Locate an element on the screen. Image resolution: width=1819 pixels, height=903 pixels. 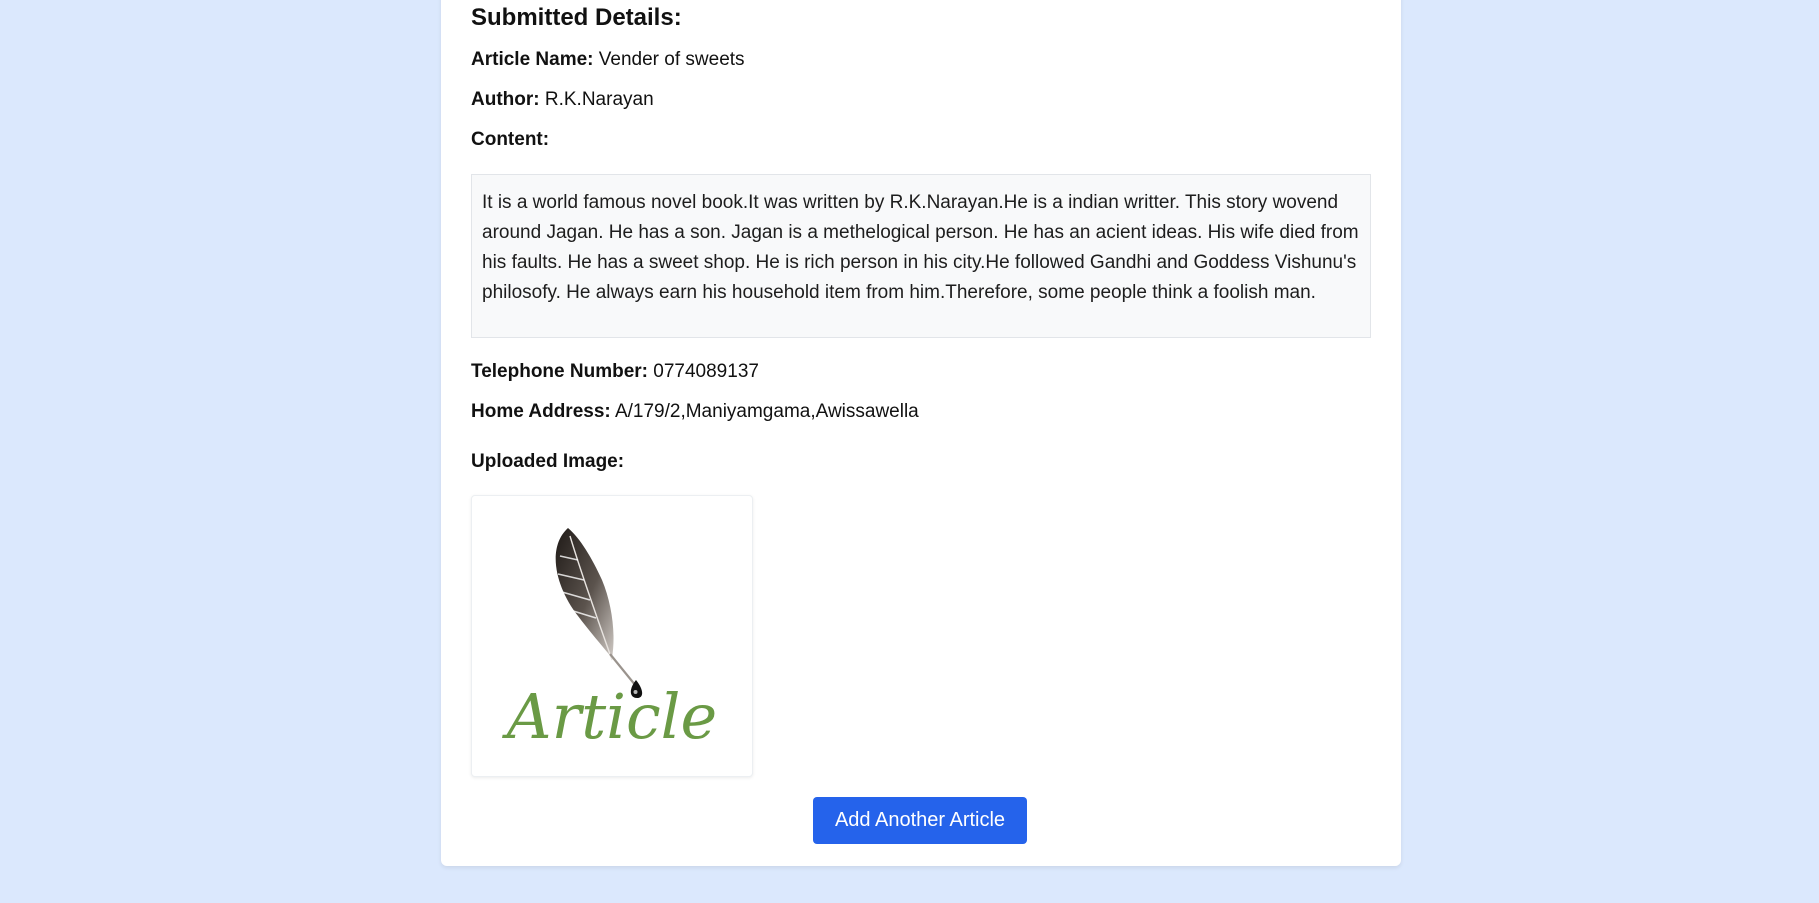
article-name-row: Article Name: Vender of sweets is located at coordinates (608, 60).